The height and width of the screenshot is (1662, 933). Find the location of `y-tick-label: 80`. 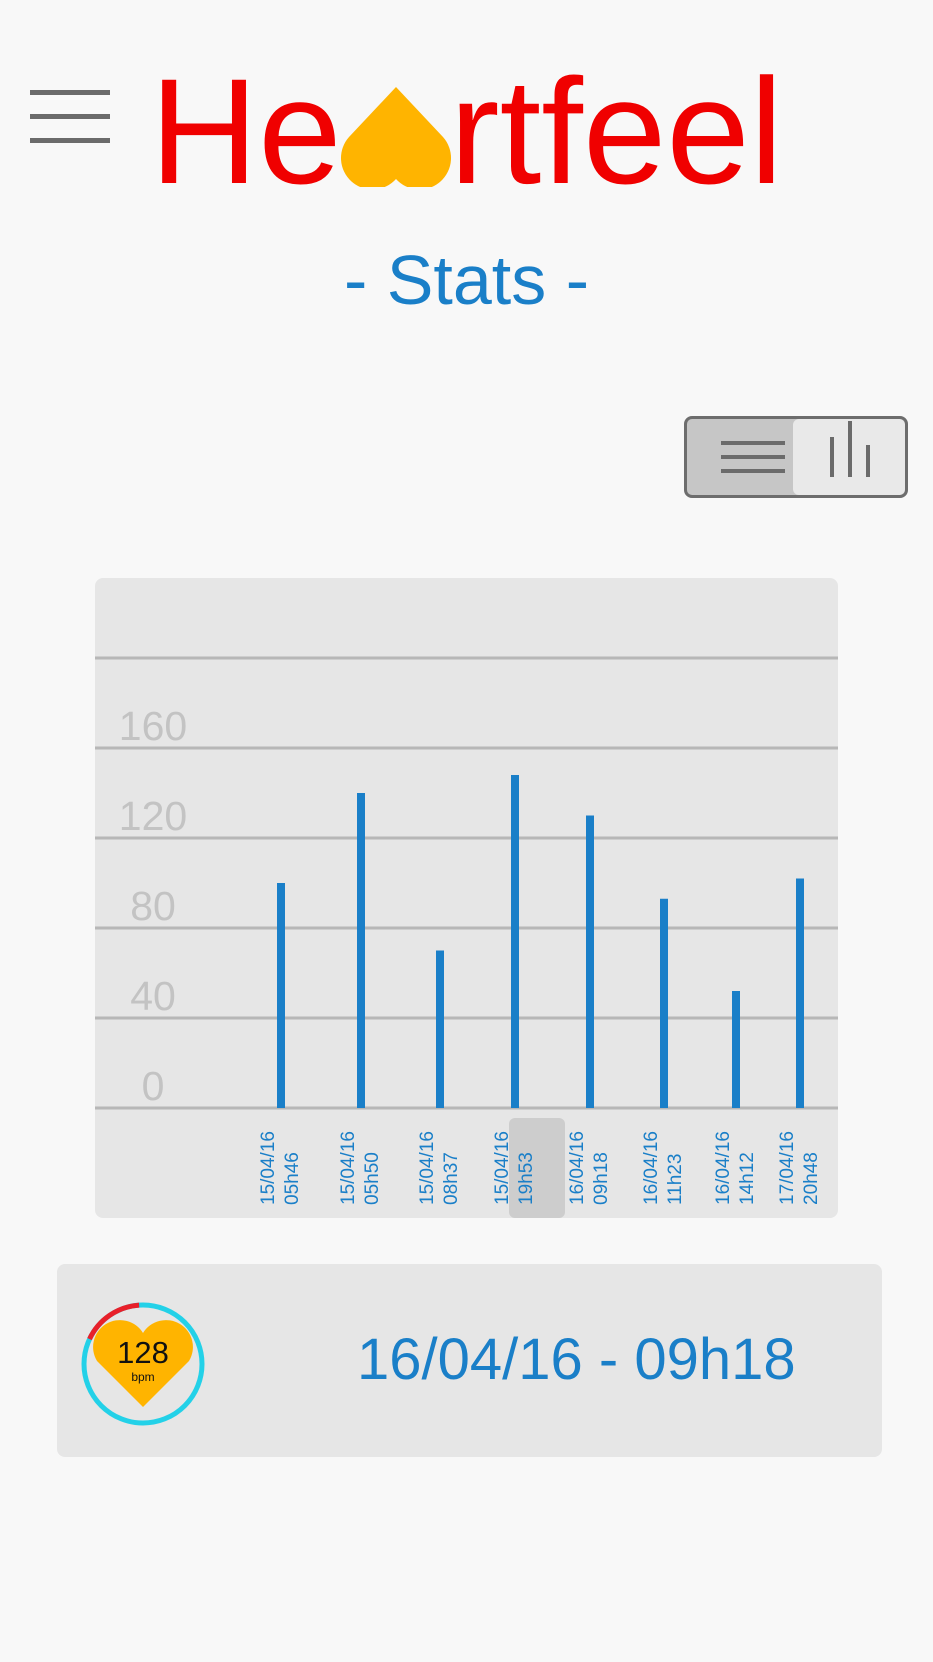

y-tick-label: 80 is located at coordinates (153, 906).